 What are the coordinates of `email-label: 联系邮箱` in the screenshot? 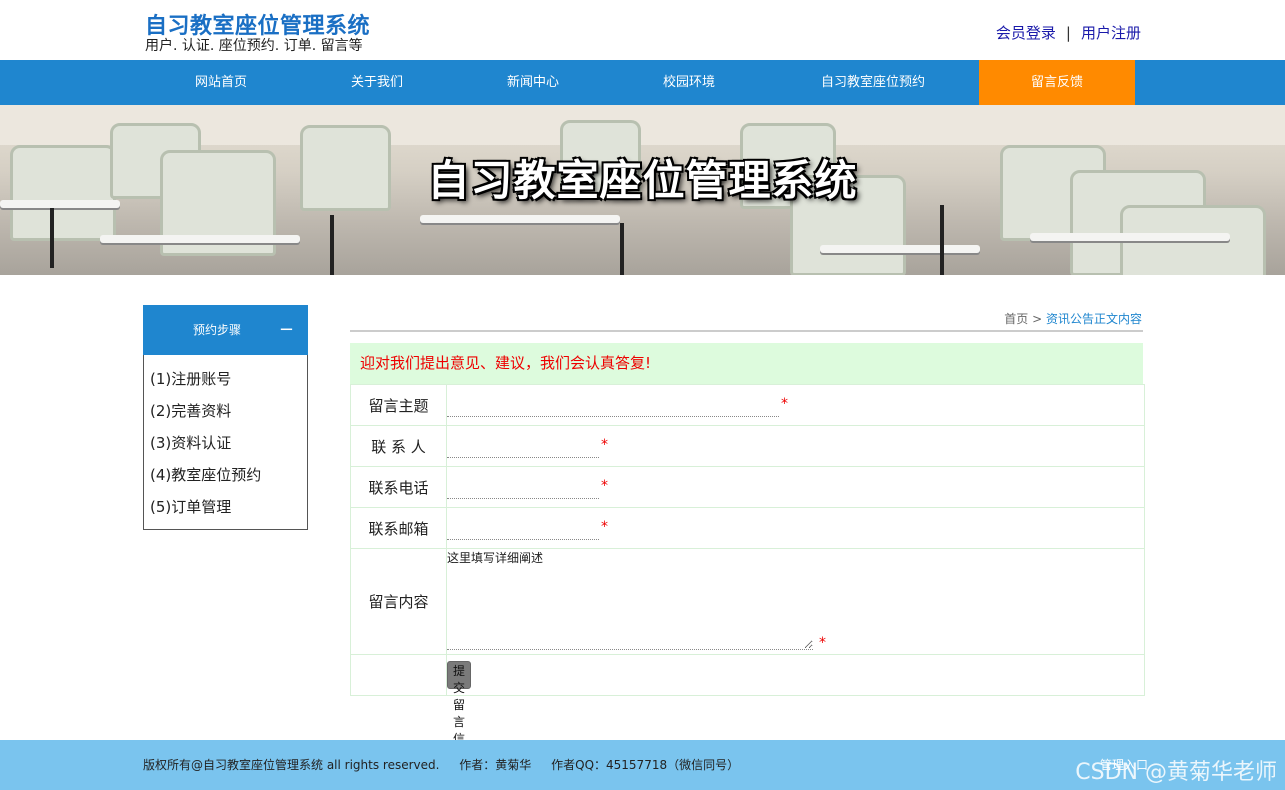 It's located at (399, 528).